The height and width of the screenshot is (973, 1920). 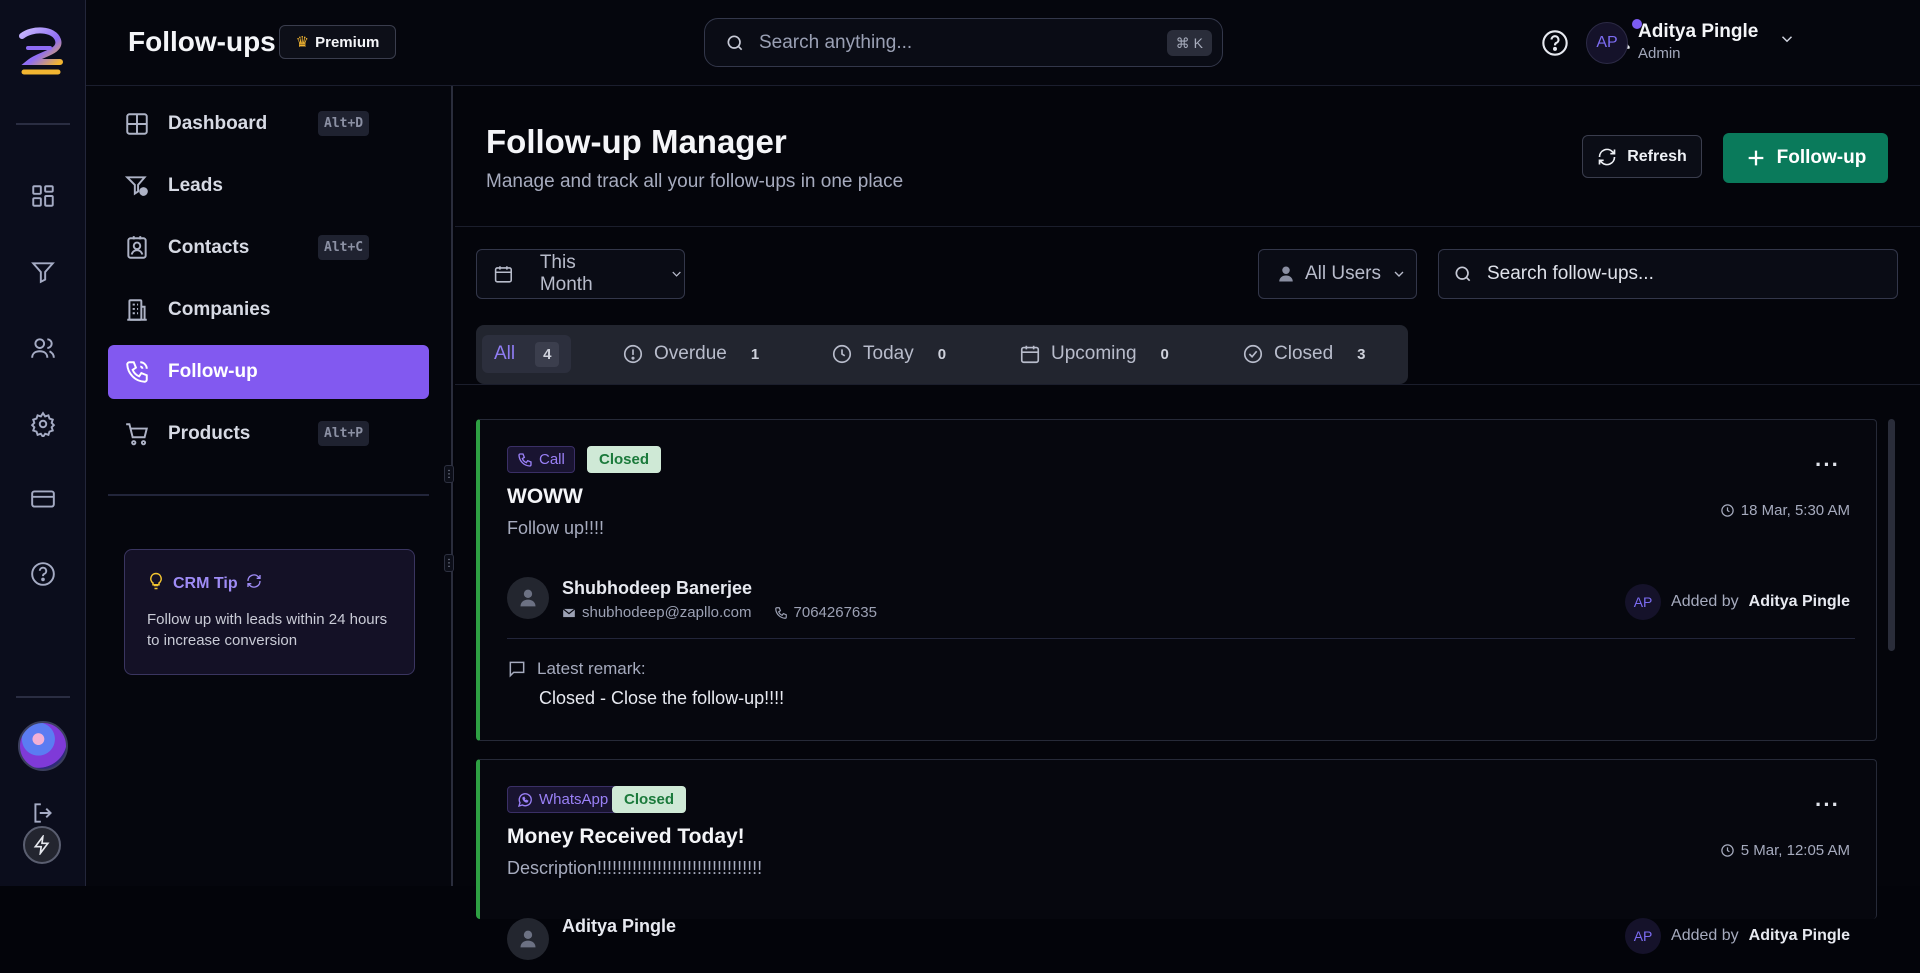 I want to click on contact-name: Shubhodeep Banerjee, so click(x=657, y=588).